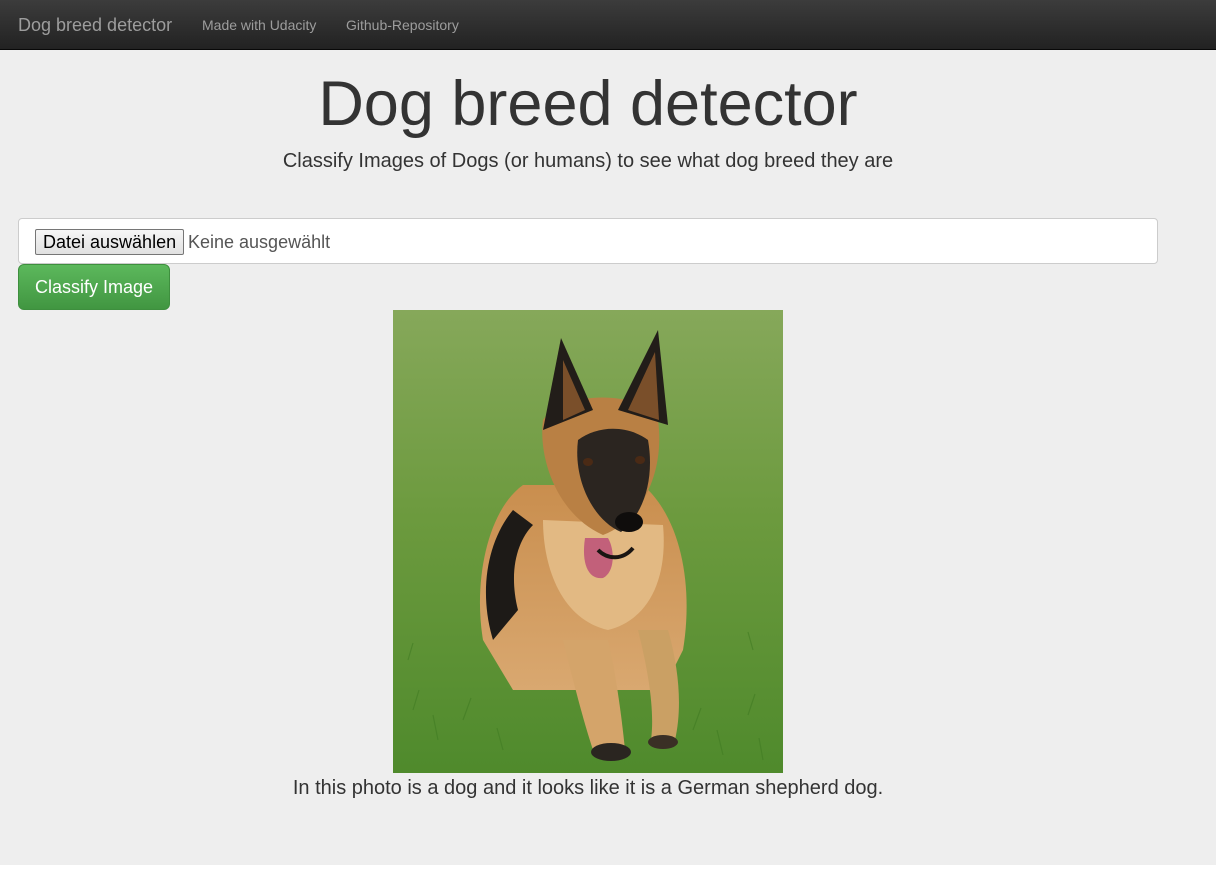 Image resolution: width=1216 pixels, height=893 pixels. Describe the element at coordinates (94, 287) in the screenshot. I see `classify-image-button: Classify Image` at that location.